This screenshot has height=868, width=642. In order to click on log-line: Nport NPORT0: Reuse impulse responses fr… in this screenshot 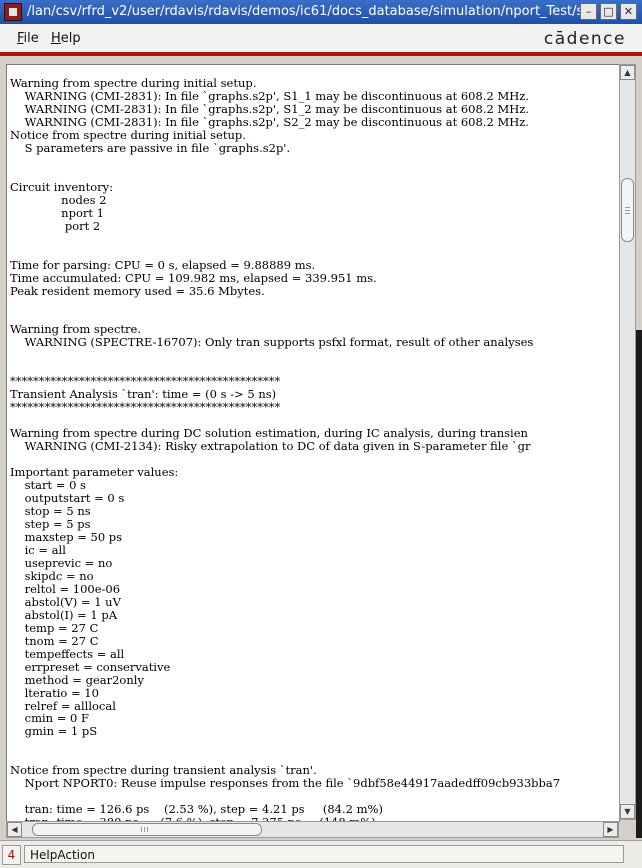, I will do `click(285, 783)`.